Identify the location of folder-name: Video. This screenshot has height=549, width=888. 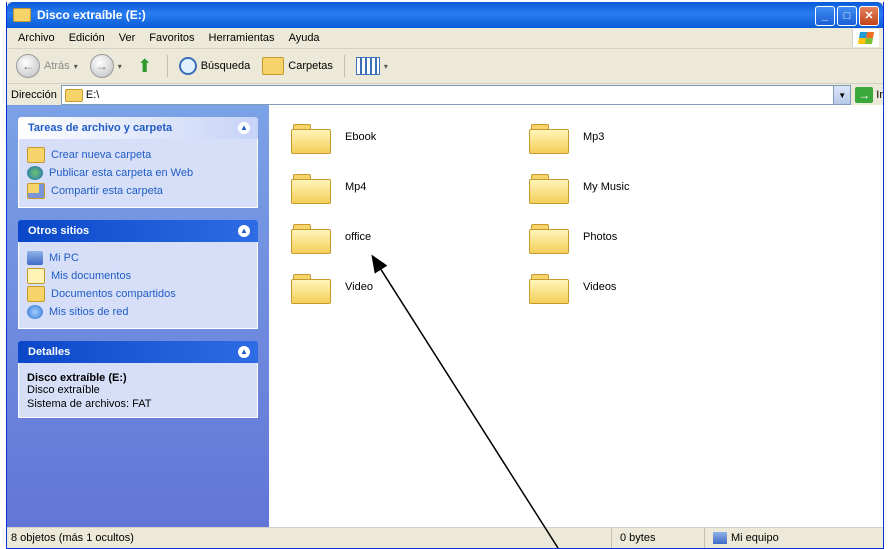
(359, 287).